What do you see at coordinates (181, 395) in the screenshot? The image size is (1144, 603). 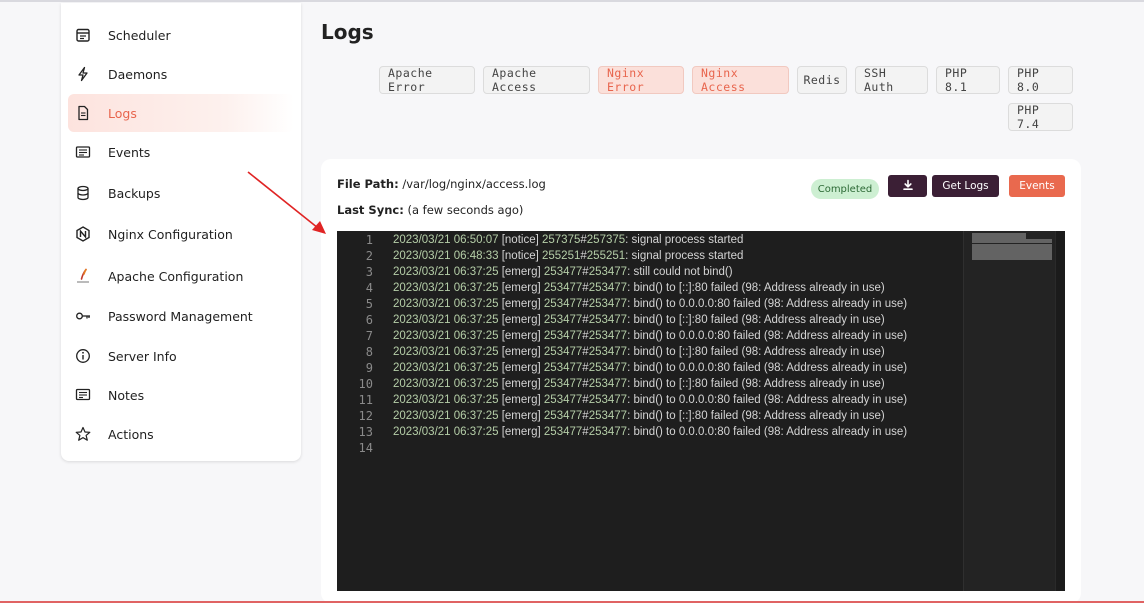 I see `sidebar-item-notes: Notes` at bounding box center [181, 395].